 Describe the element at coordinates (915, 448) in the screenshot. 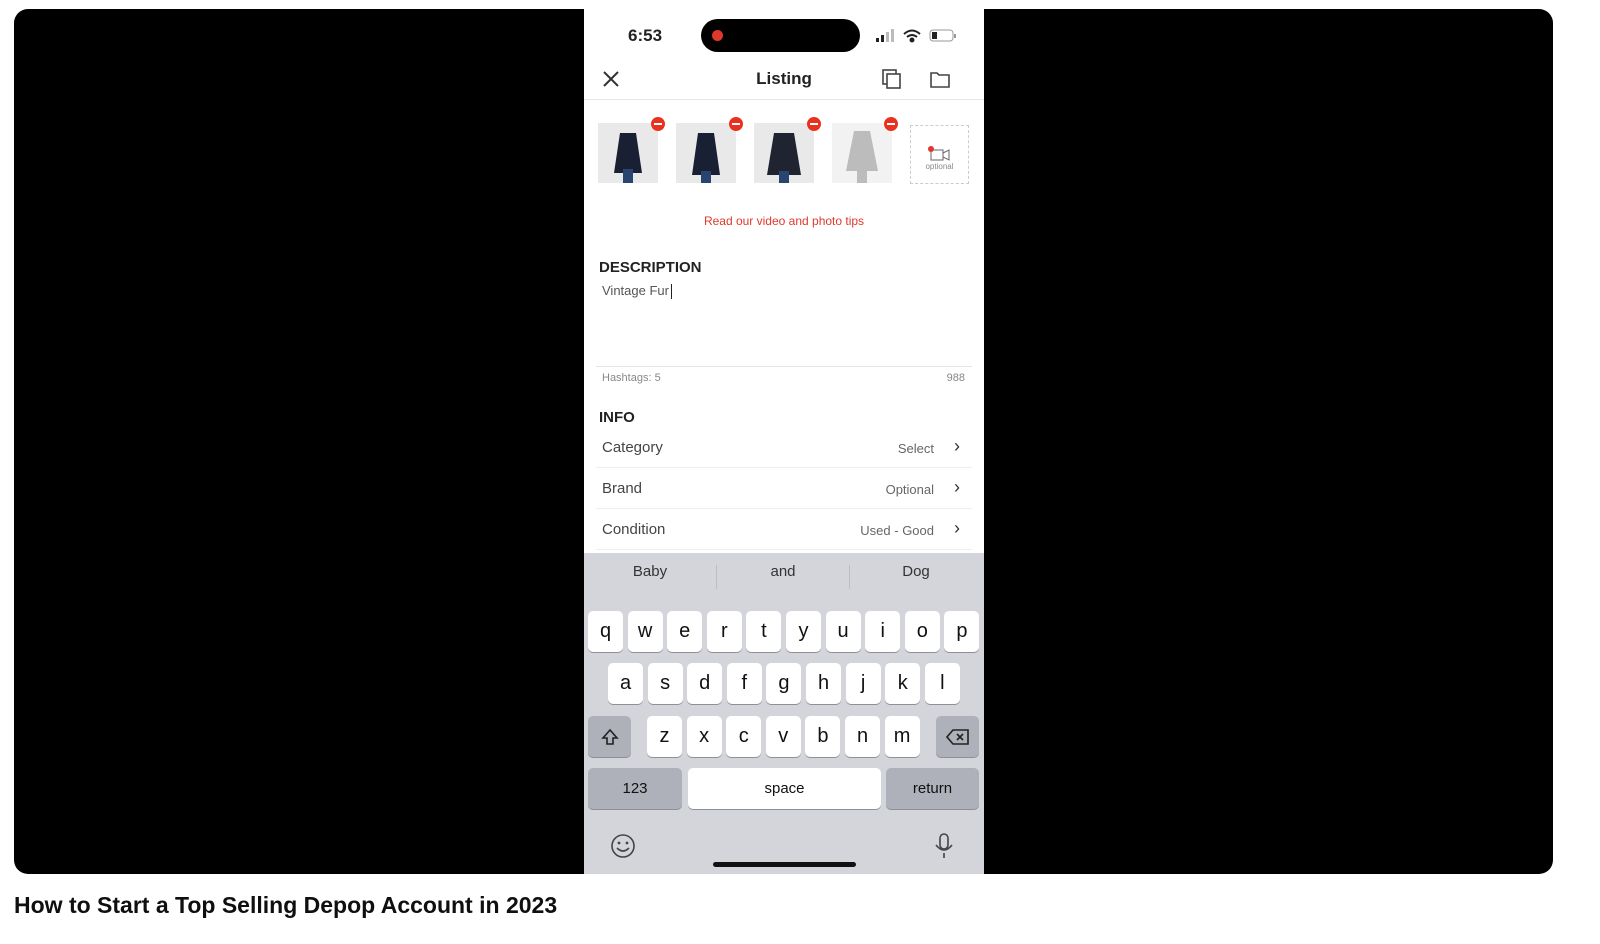

I see `row-value: Select` at that location.